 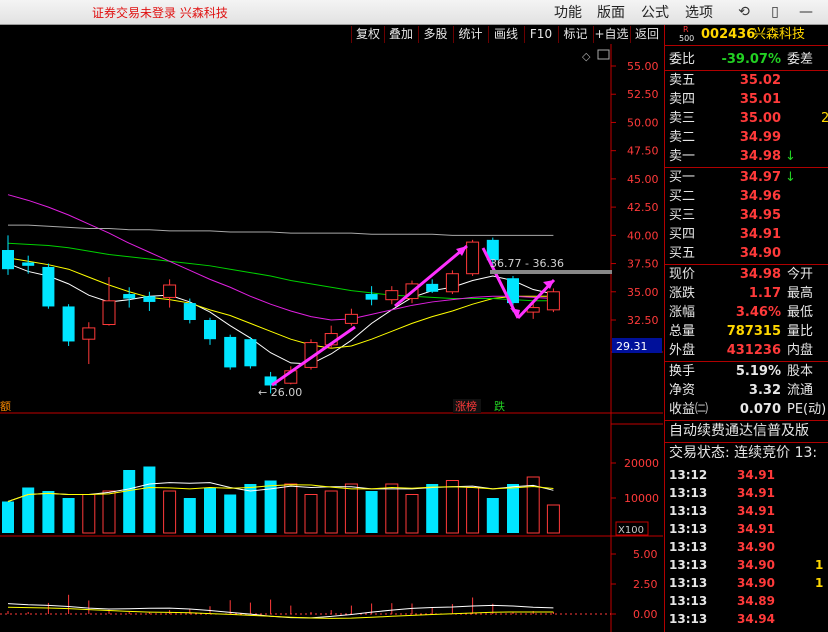 What do you see at coordinates (643, 179) in the screenshot?
I see `price-axis-label: 45.00` at bounding box center [643, 179].